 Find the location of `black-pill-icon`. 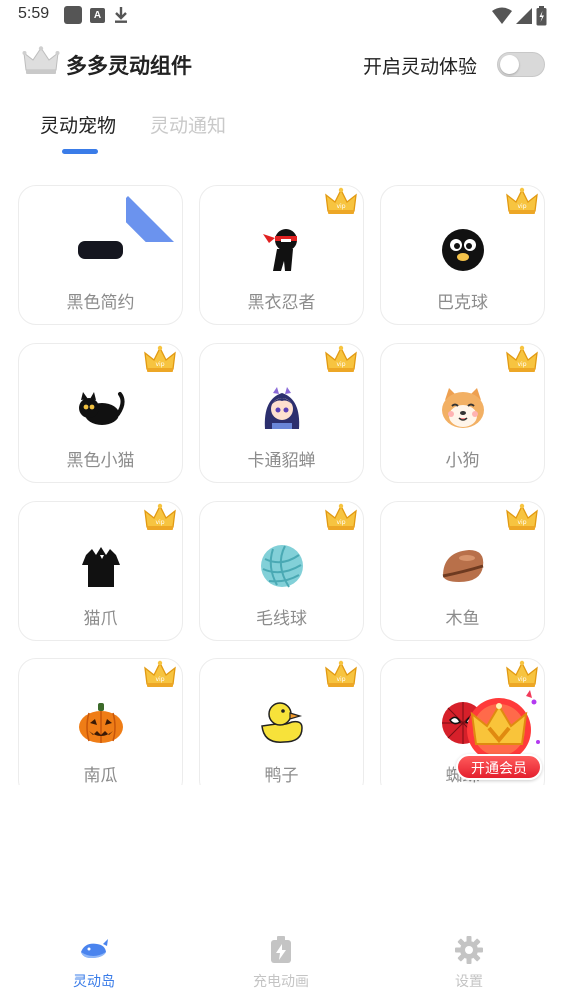

black-pill-icon is located at coordinates (101, 250).